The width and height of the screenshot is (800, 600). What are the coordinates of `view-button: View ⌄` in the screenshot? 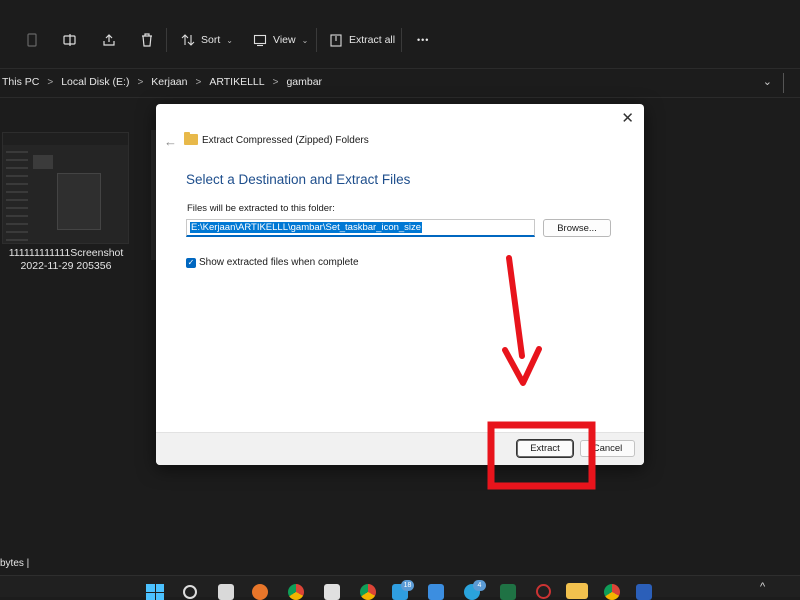 It's located at (280, 40).